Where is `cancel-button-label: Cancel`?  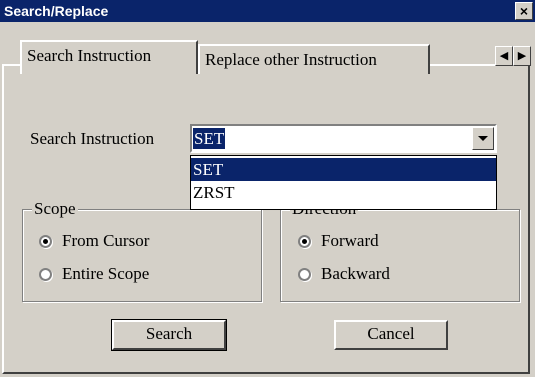 cancel-button-label: Cancel is located at coordinates (391, 333).